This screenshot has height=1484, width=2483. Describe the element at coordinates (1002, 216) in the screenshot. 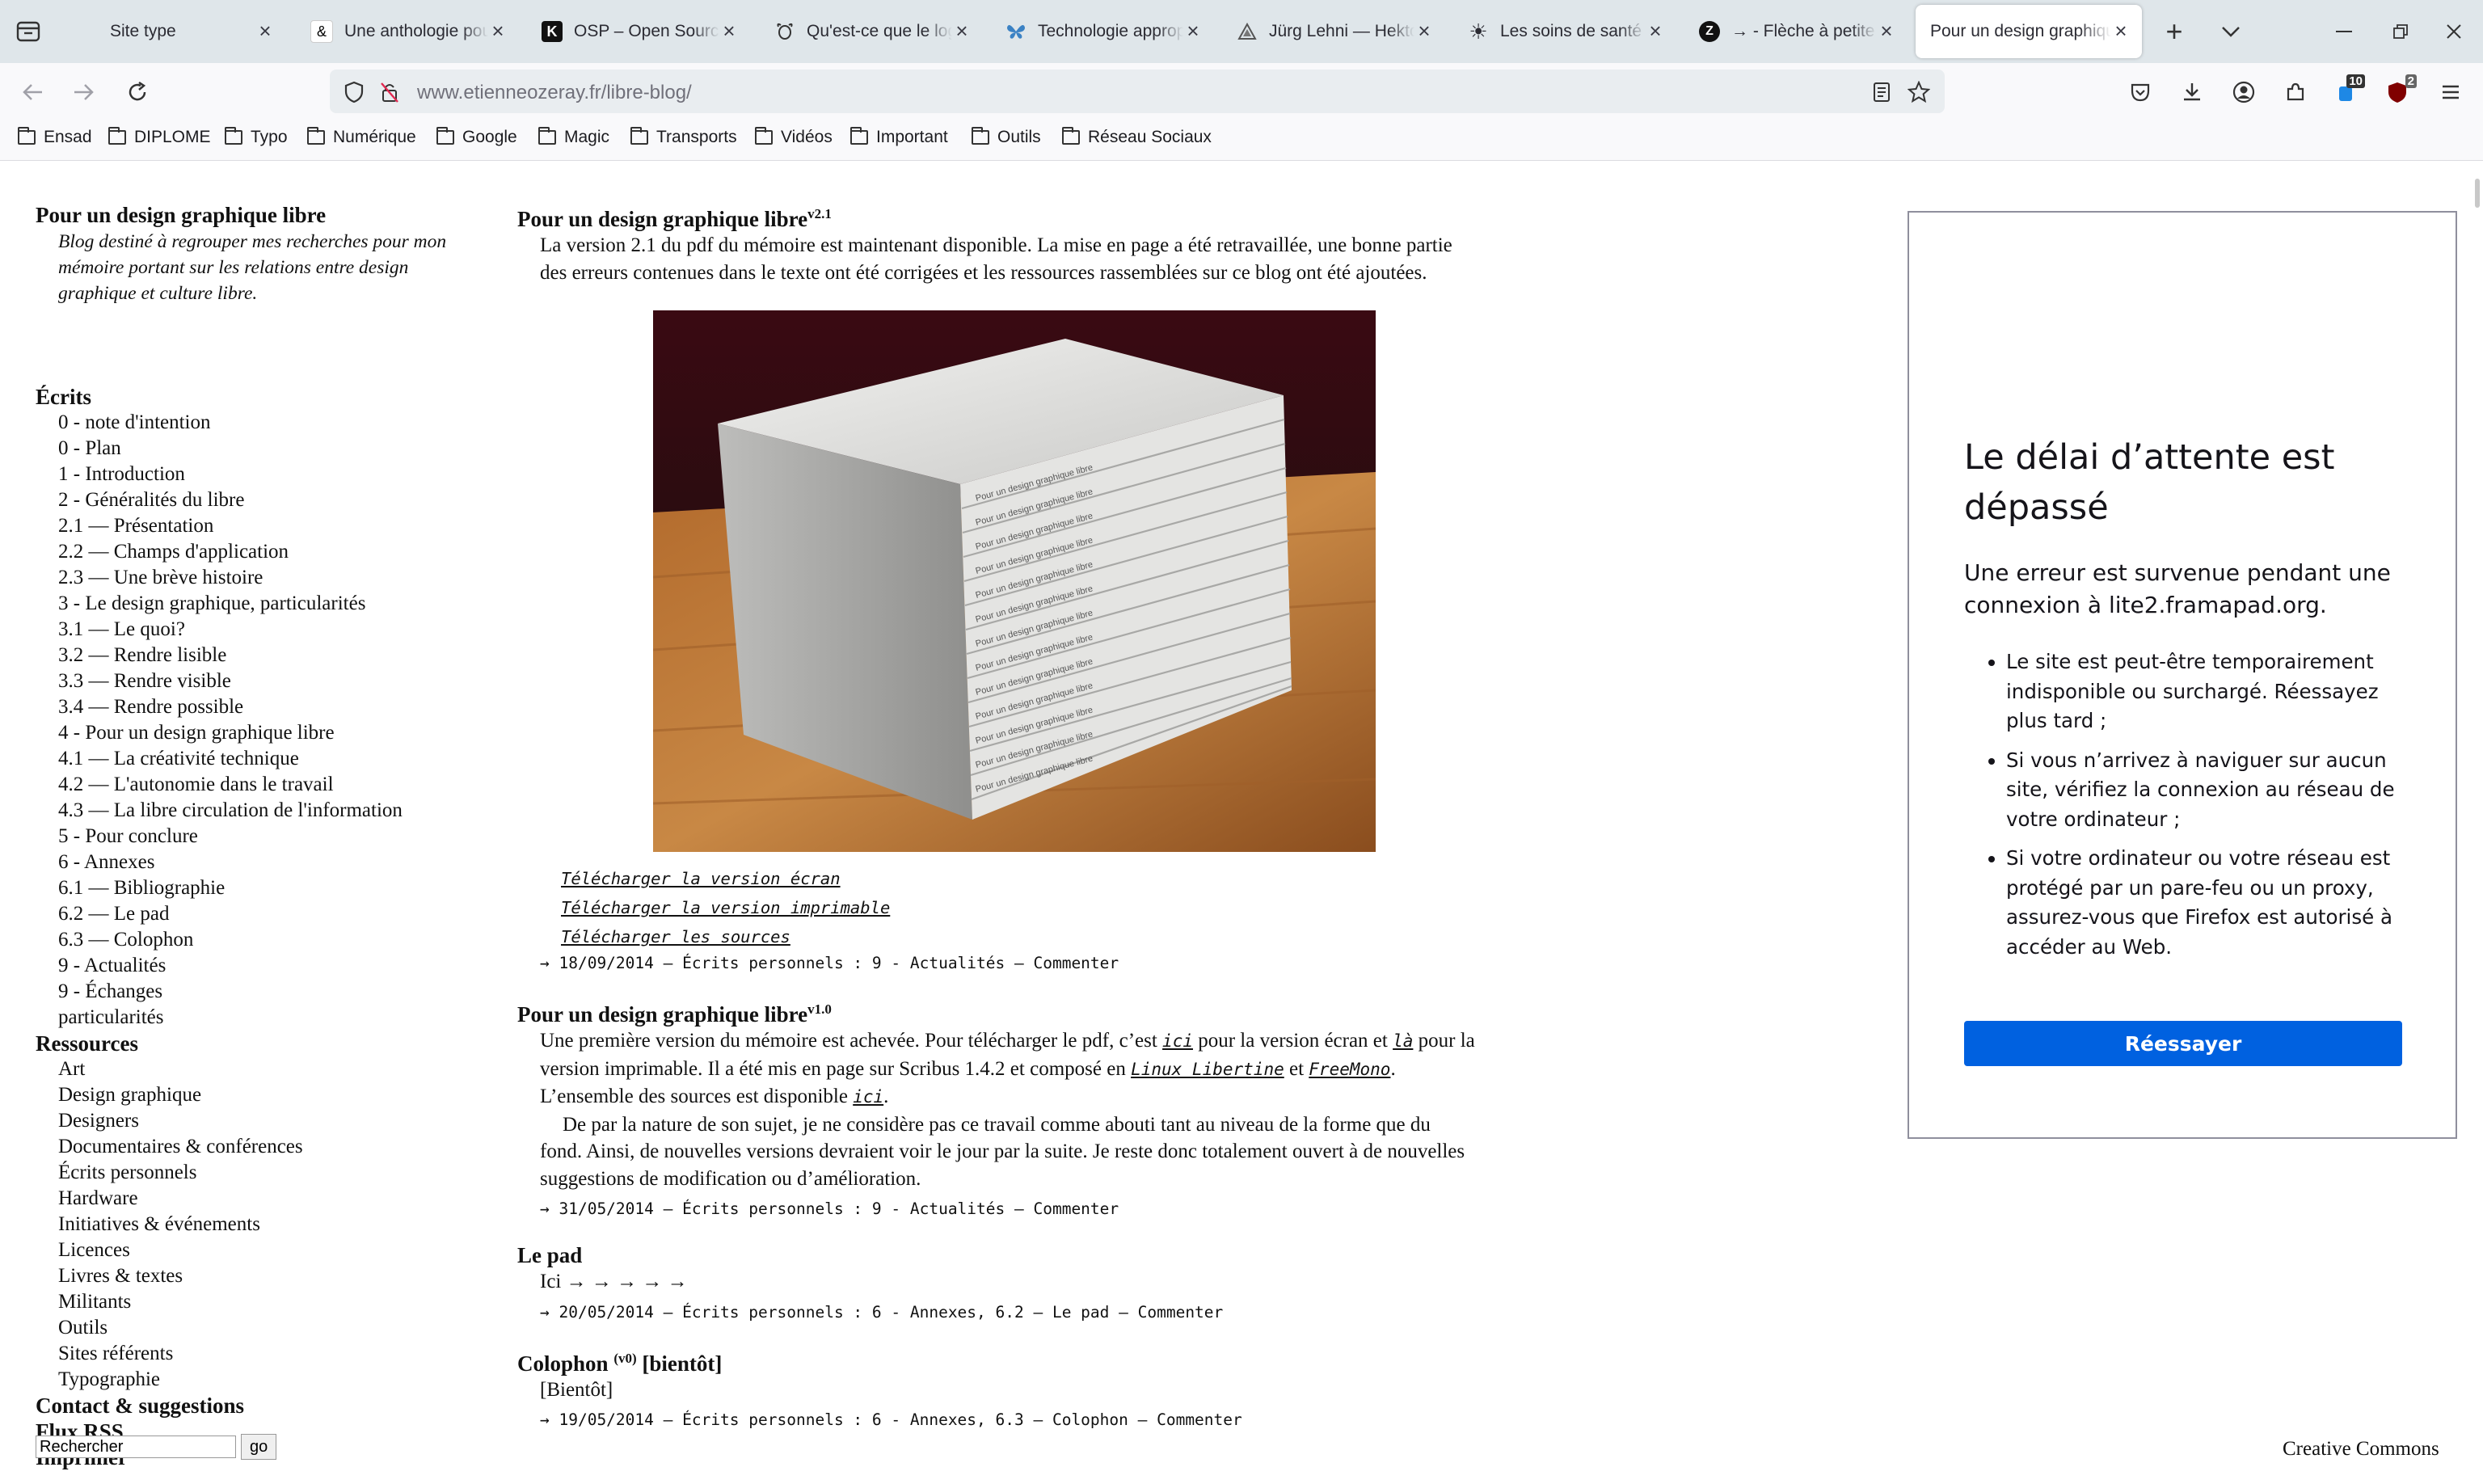

I see `post-title: Pour un design graphique librev2.1` at that location.